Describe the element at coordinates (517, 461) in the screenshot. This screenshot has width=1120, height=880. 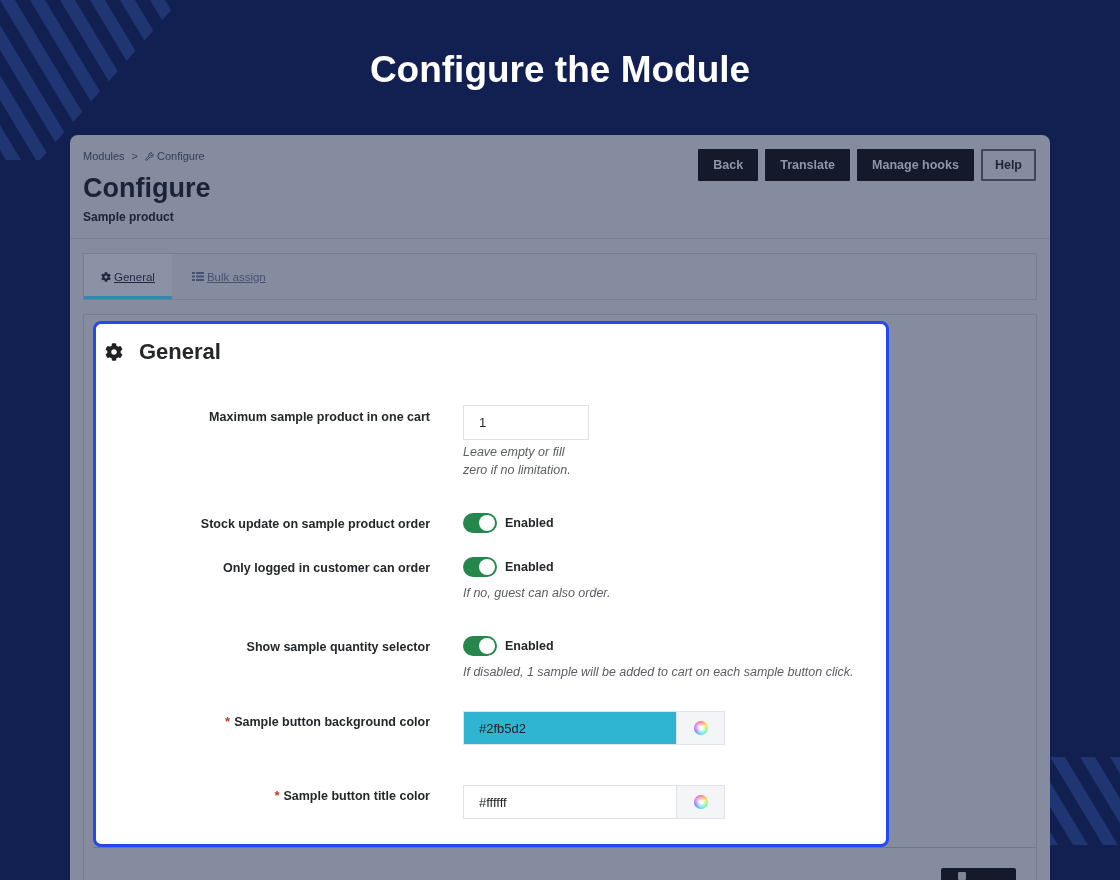
I see `help-text: Leave empty or fill zero if no limitation.` at that location.